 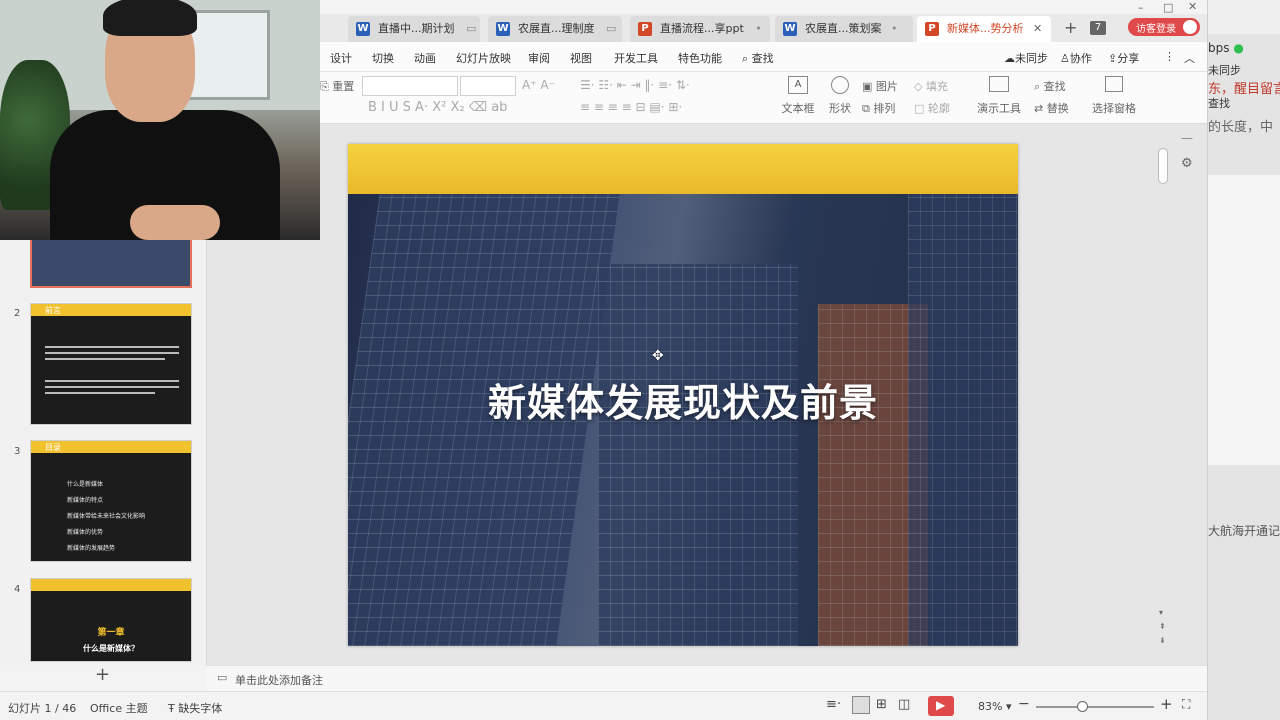 I want to click on selection-pane-button: 选择窗格, so click(x=1114, y=98).